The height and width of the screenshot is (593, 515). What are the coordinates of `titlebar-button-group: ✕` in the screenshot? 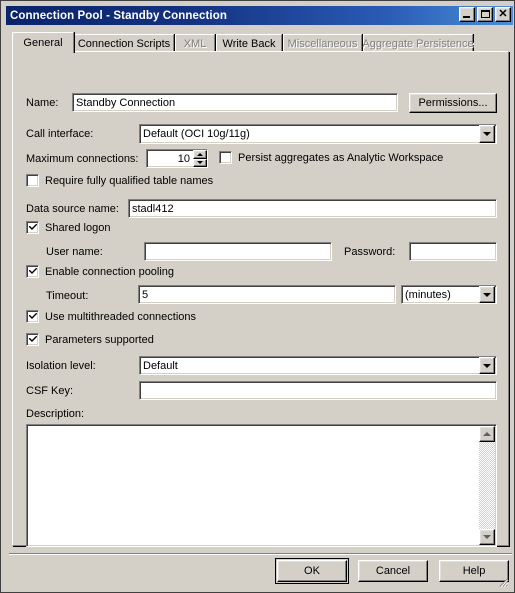 It's located at (485, 14).